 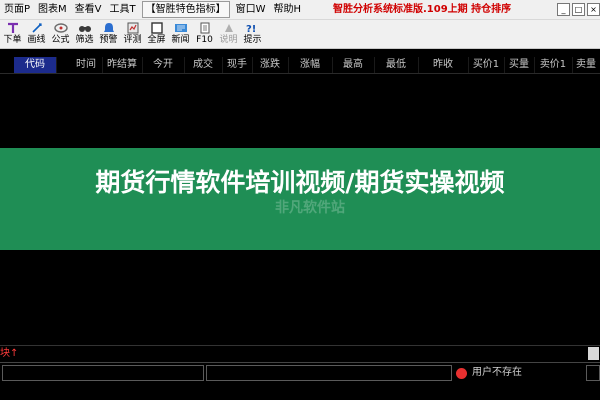 I want to click on f10-icon, so click(x=205, y=28).